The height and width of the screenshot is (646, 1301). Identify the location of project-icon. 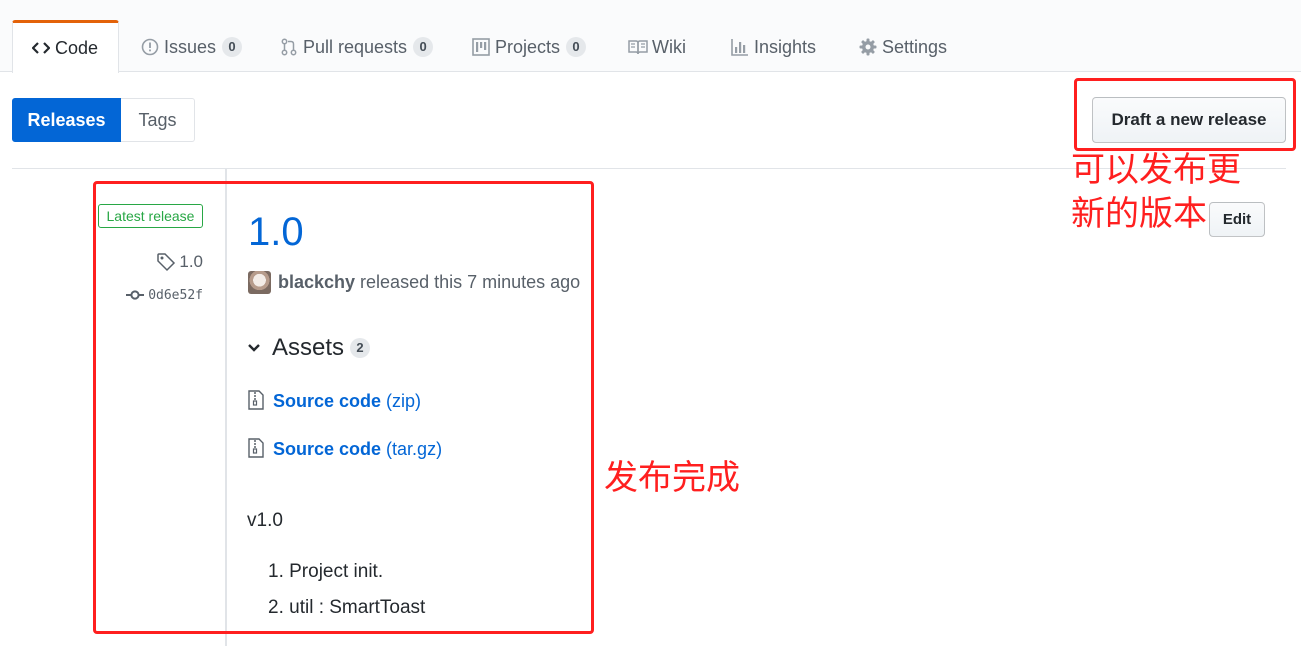
(481, 47).